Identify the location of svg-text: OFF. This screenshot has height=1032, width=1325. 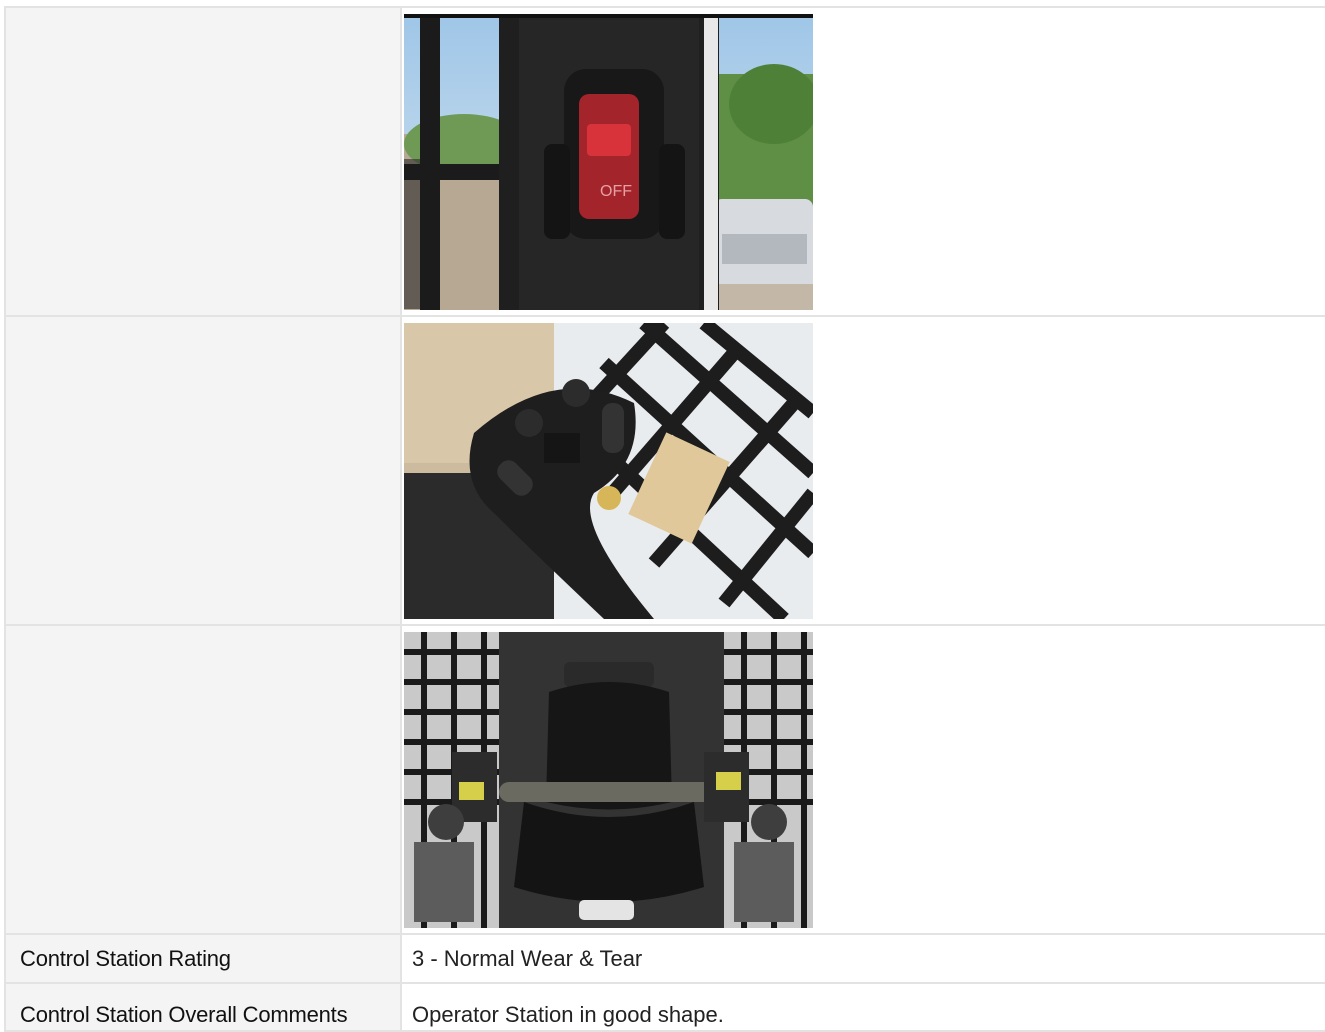
(616, 191).